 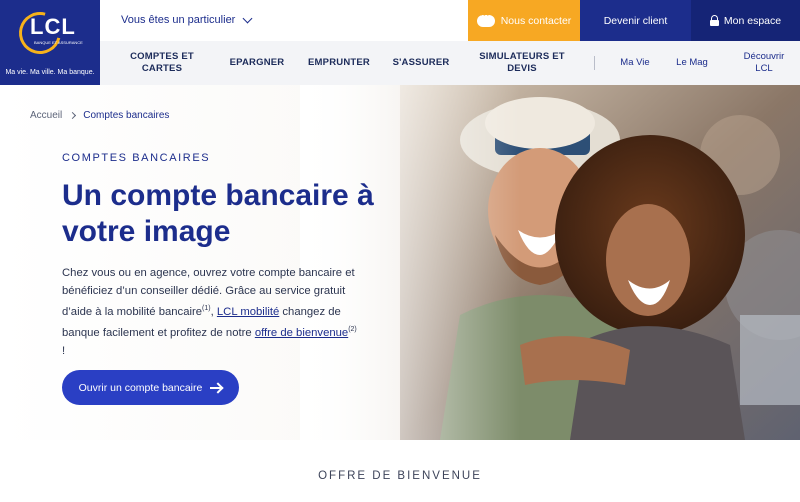 What do you see at coordinates (485, 18) in the screenshot?
I see `chat-bubble-icon` at bounding box center [485, 18].